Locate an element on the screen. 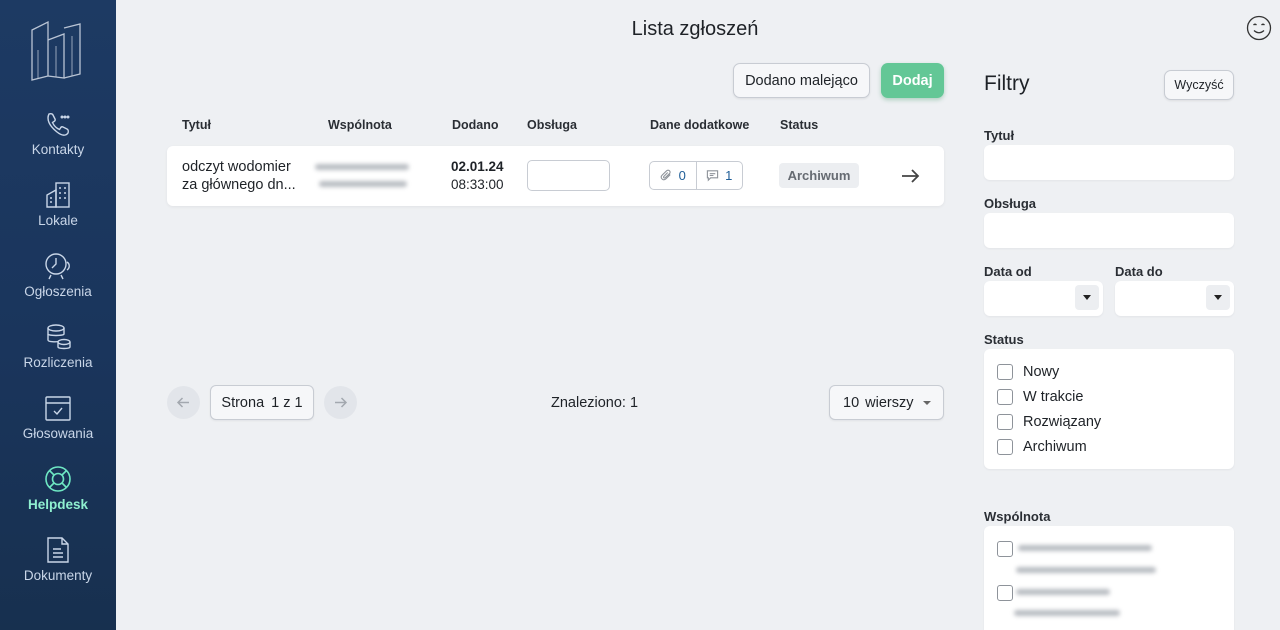 This screenshot has width=1280, height=630. bell-icon is located at coordinates (57, 266).